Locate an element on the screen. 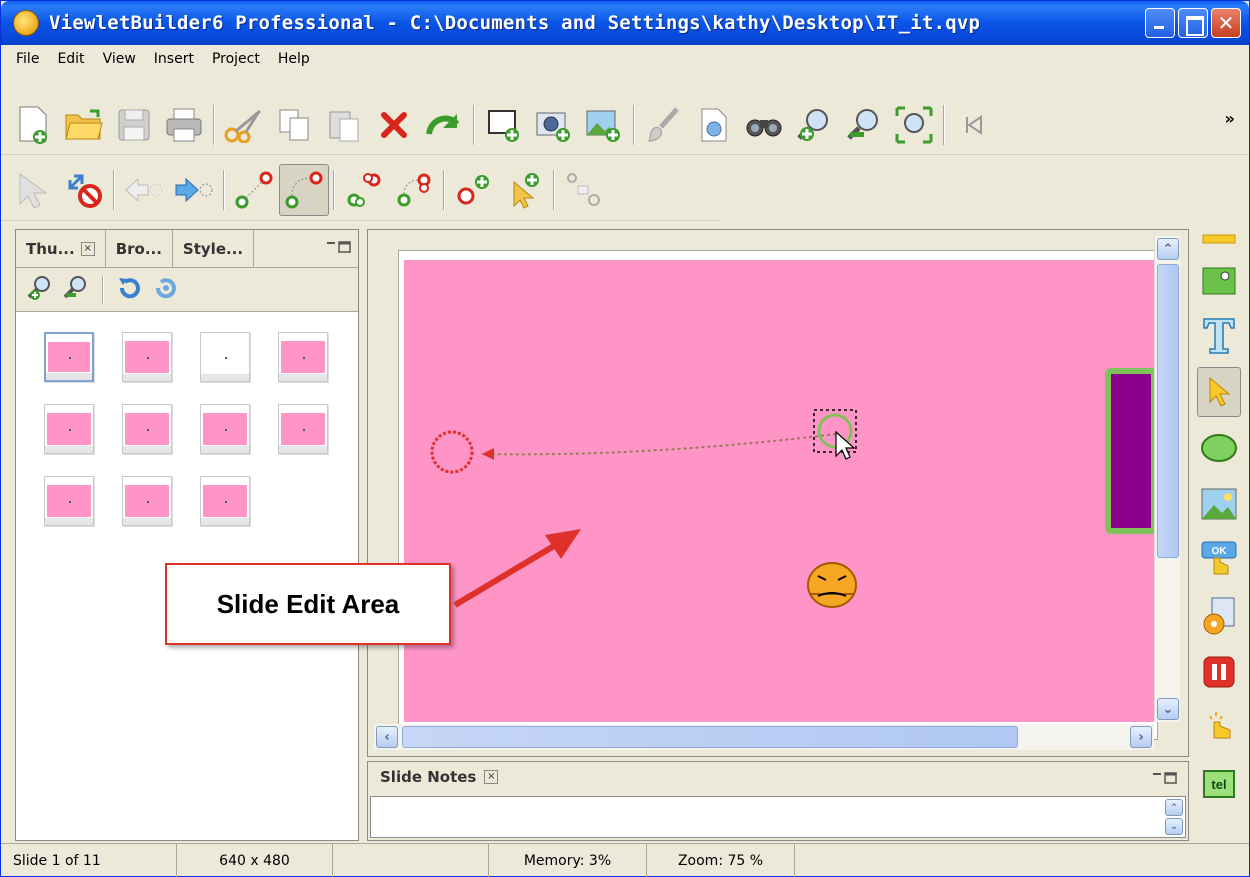 The width and height of the screenshot is (1250, 877). thumbnail-header is located at coordinates (69, 338).